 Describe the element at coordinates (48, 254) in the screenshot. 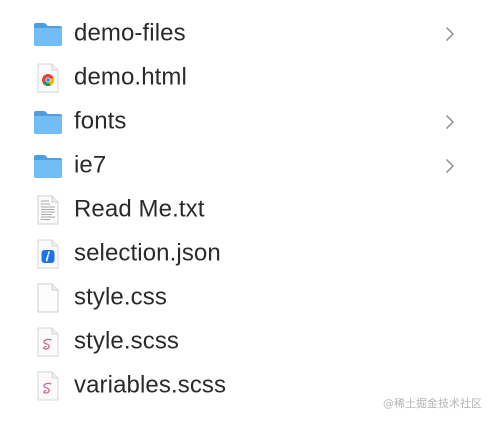

I see `json-document-icon` at that location.